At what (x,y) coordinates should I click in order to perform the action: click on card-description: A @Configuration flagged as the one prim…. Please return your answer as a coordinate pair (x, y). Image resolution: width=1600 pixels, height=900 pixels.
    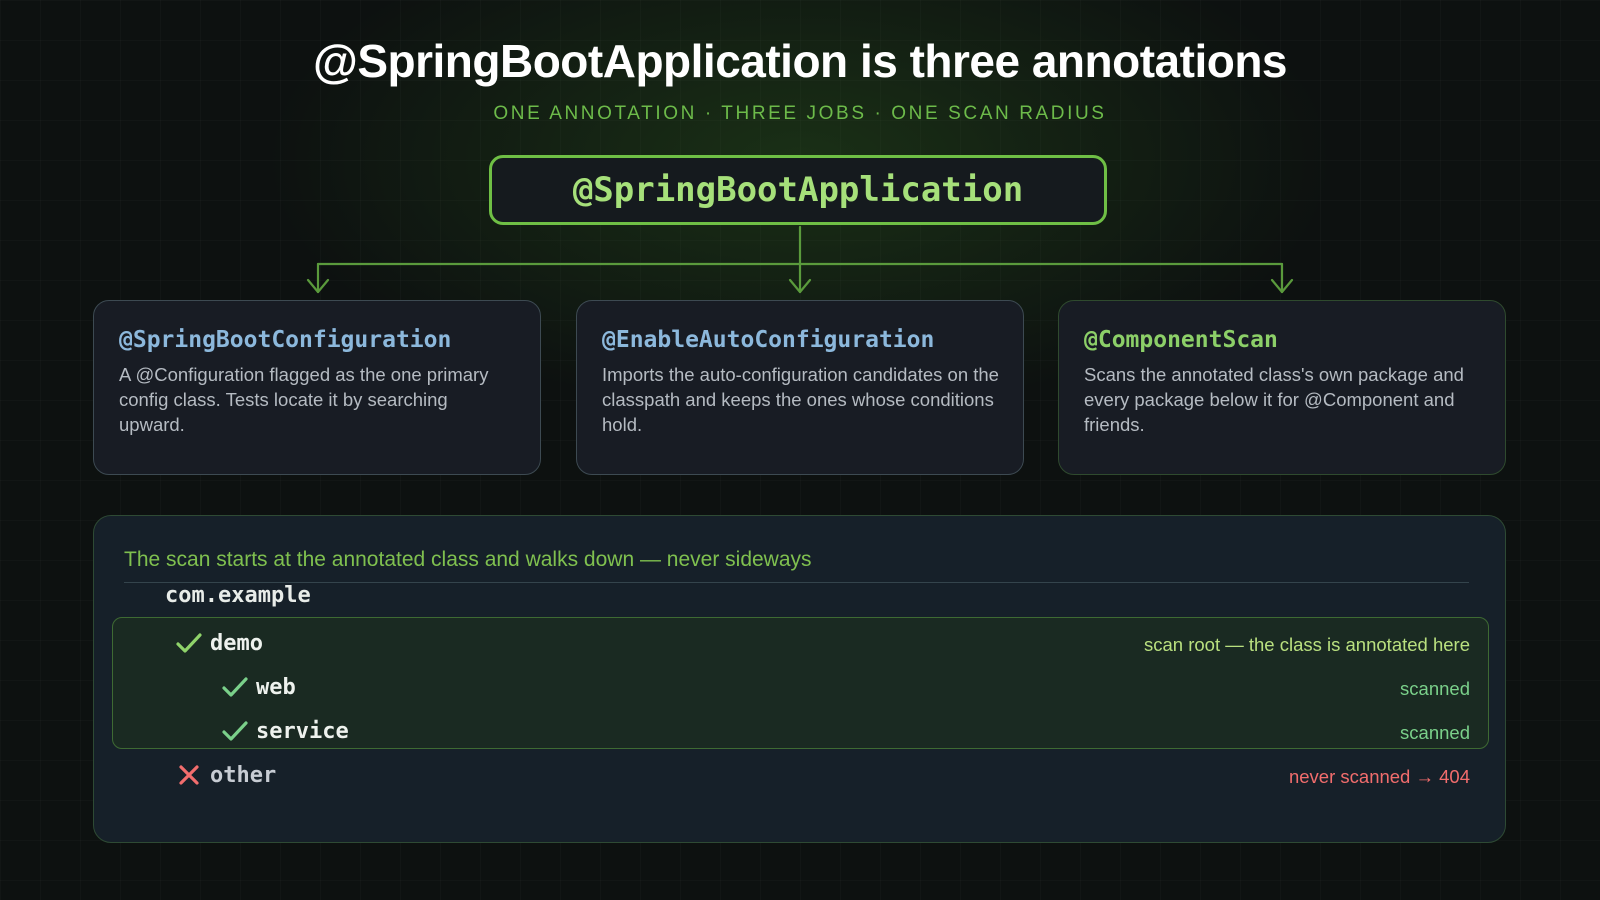
    Looking at the image, I should click on (304, 399).